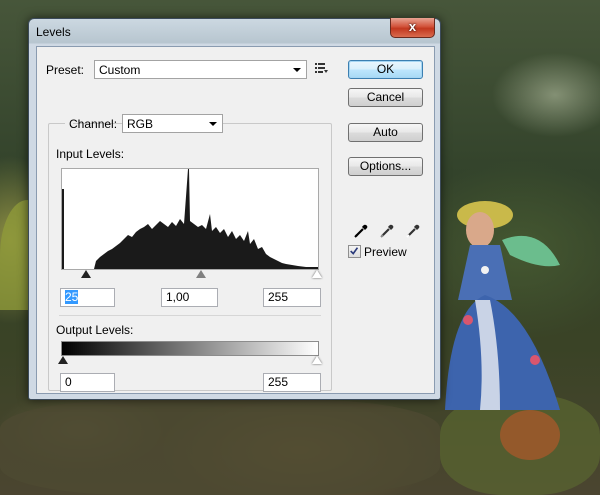 Image resolution: width=600 pixels, height=495 pixels. Describe the element at coordinates (87, 297) in the screenshot. I see `input-black-field: 25` at that location.